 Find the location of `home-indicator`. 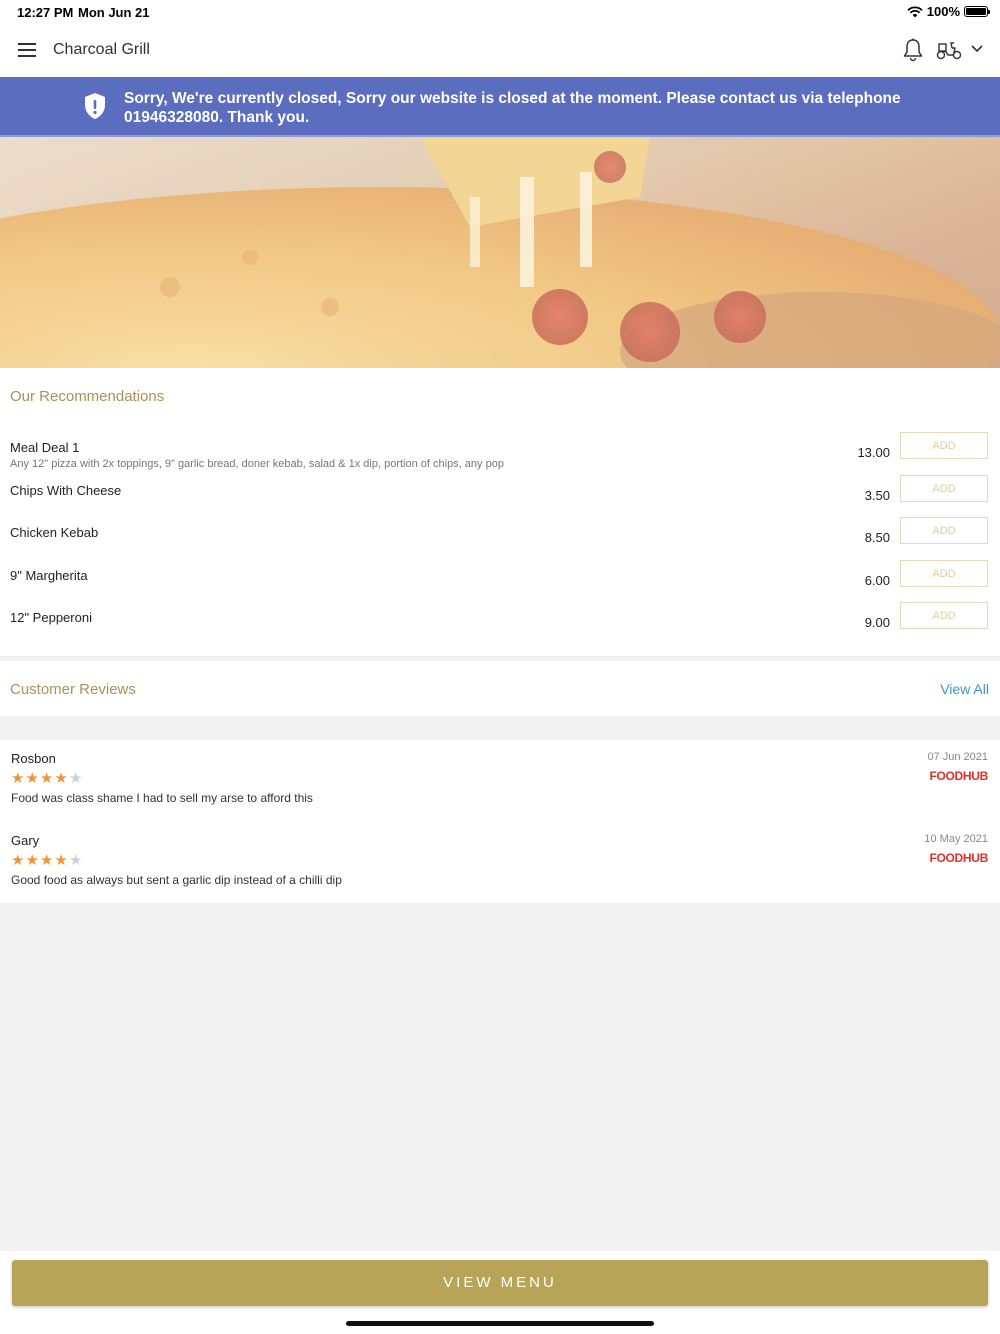

home-indicator is located at coordinates (500, 1323).